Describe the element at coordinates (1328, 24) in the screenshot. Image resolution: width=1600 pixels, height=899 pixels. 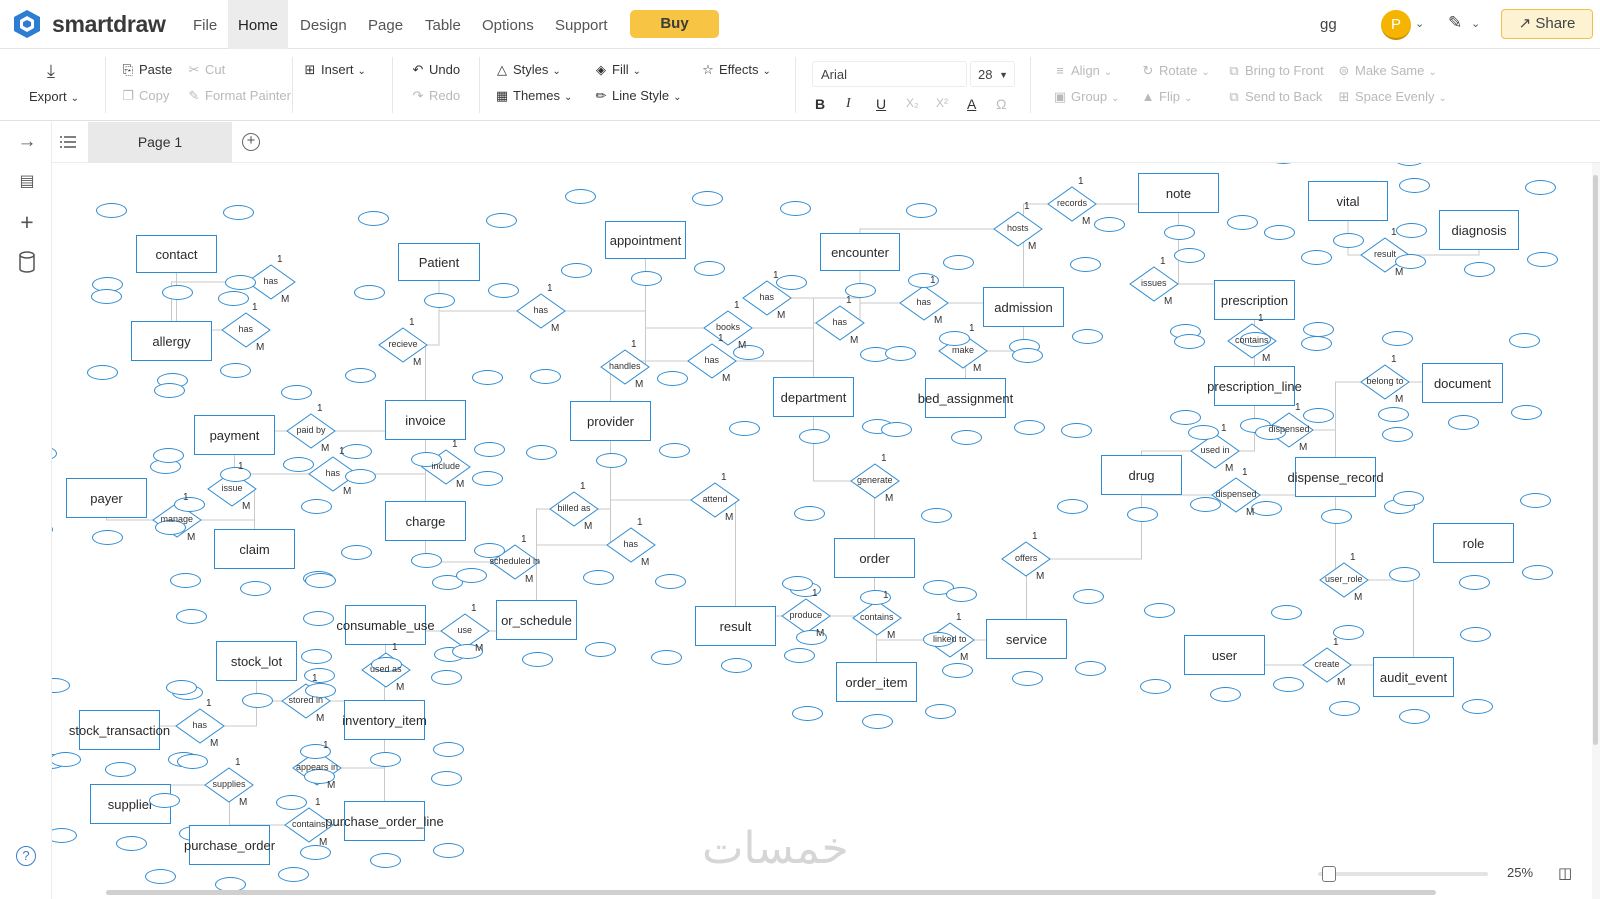
I see `user-initials: gg` at that location.